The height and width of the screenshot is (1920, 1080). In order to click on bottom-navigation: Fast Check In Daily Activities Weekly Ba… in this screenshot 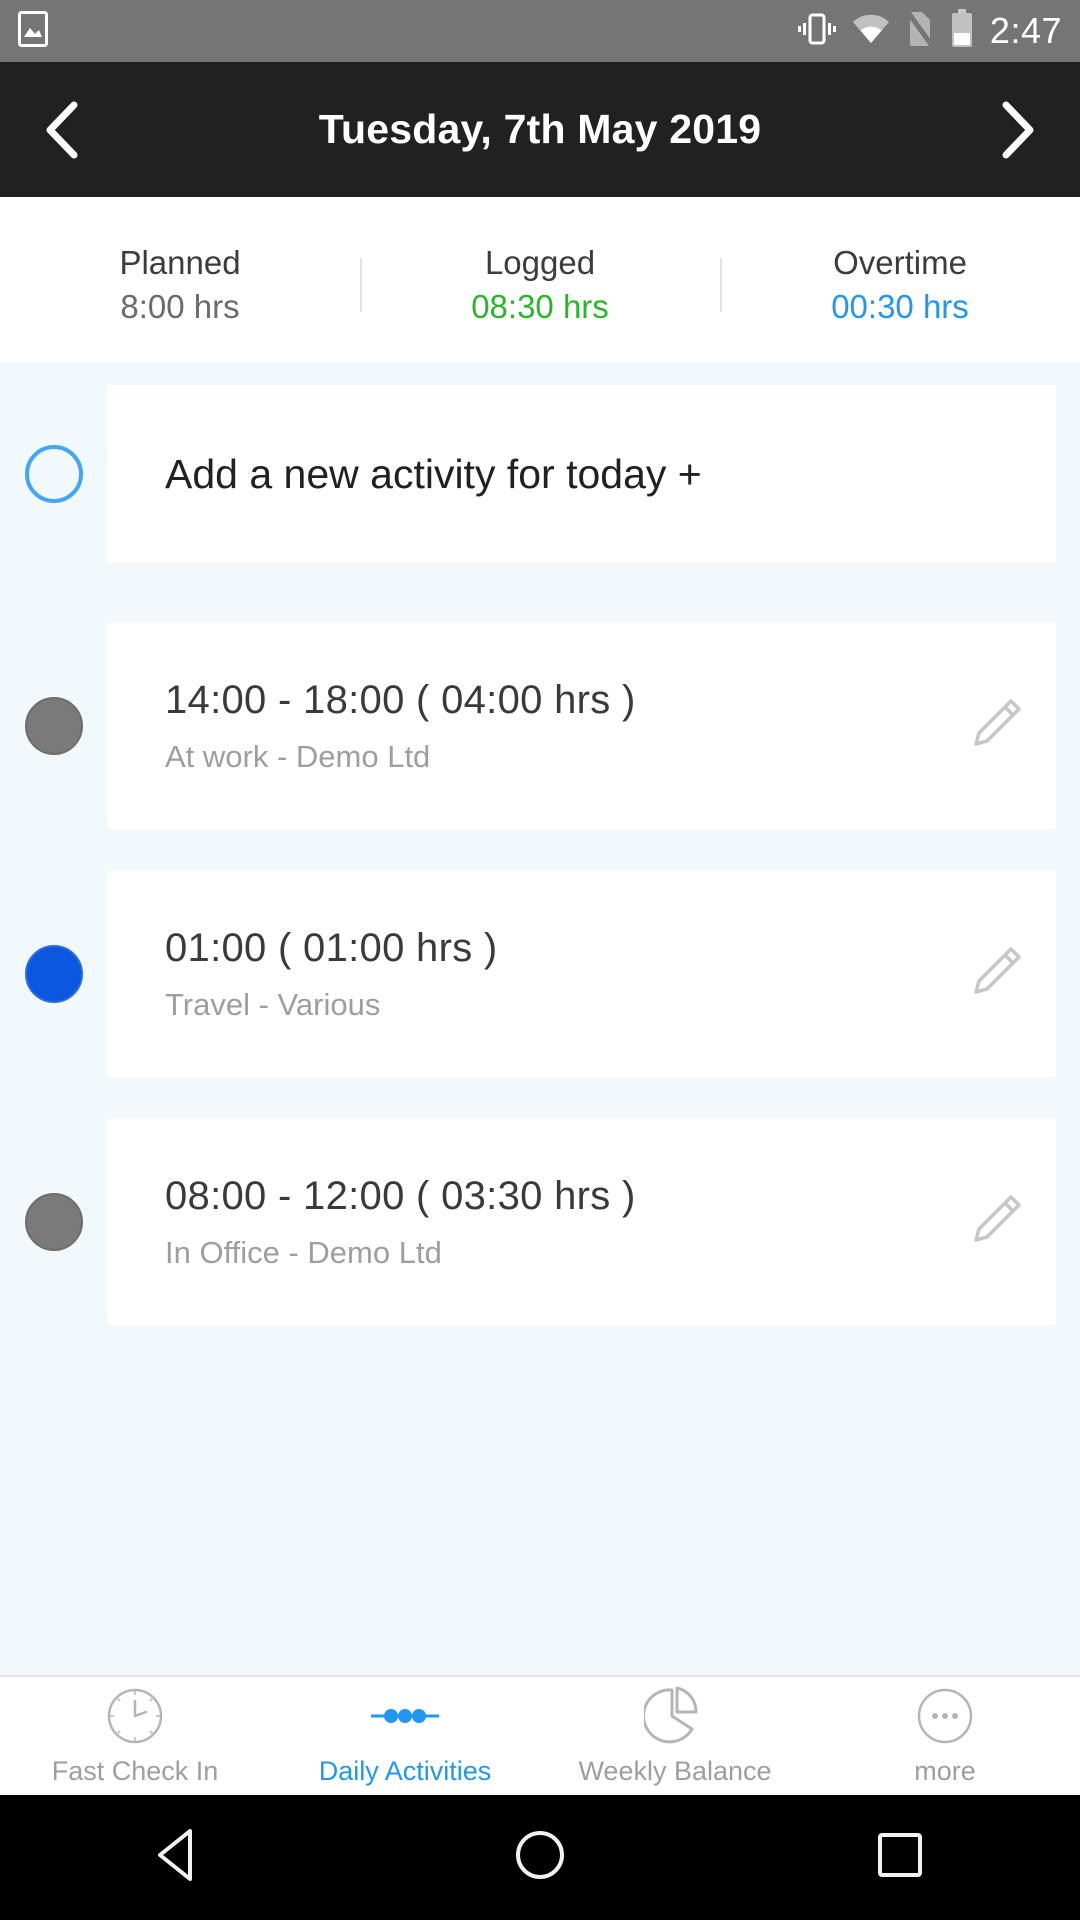, I will do `click(540, 1735)`.